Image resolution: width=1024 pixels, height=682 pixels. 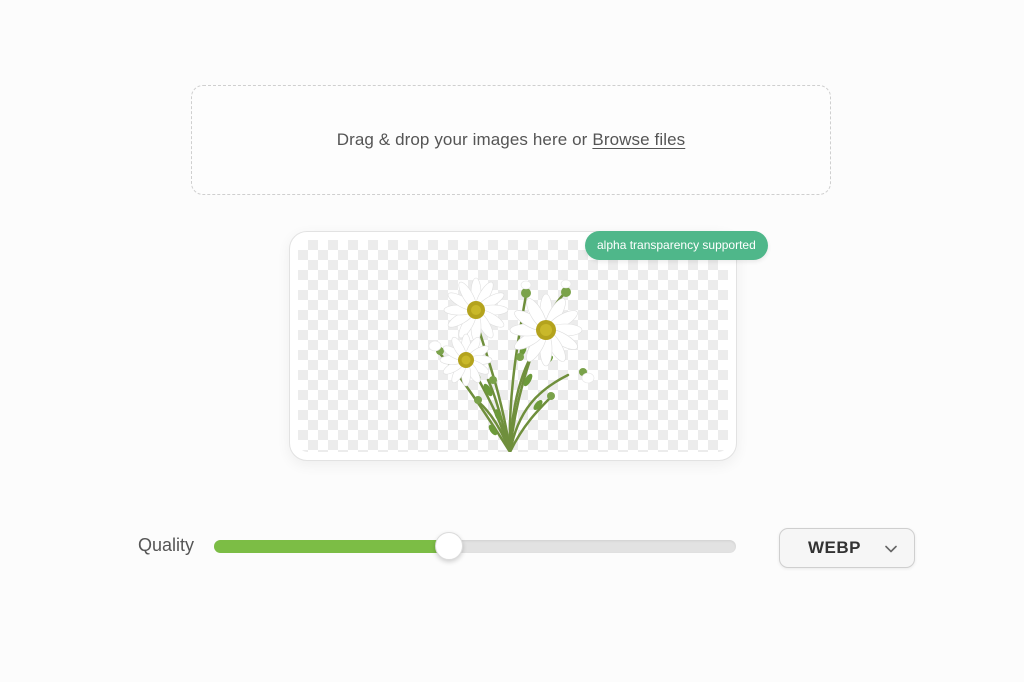 I want to click on image-preview-card, so click(x=513, y=346).